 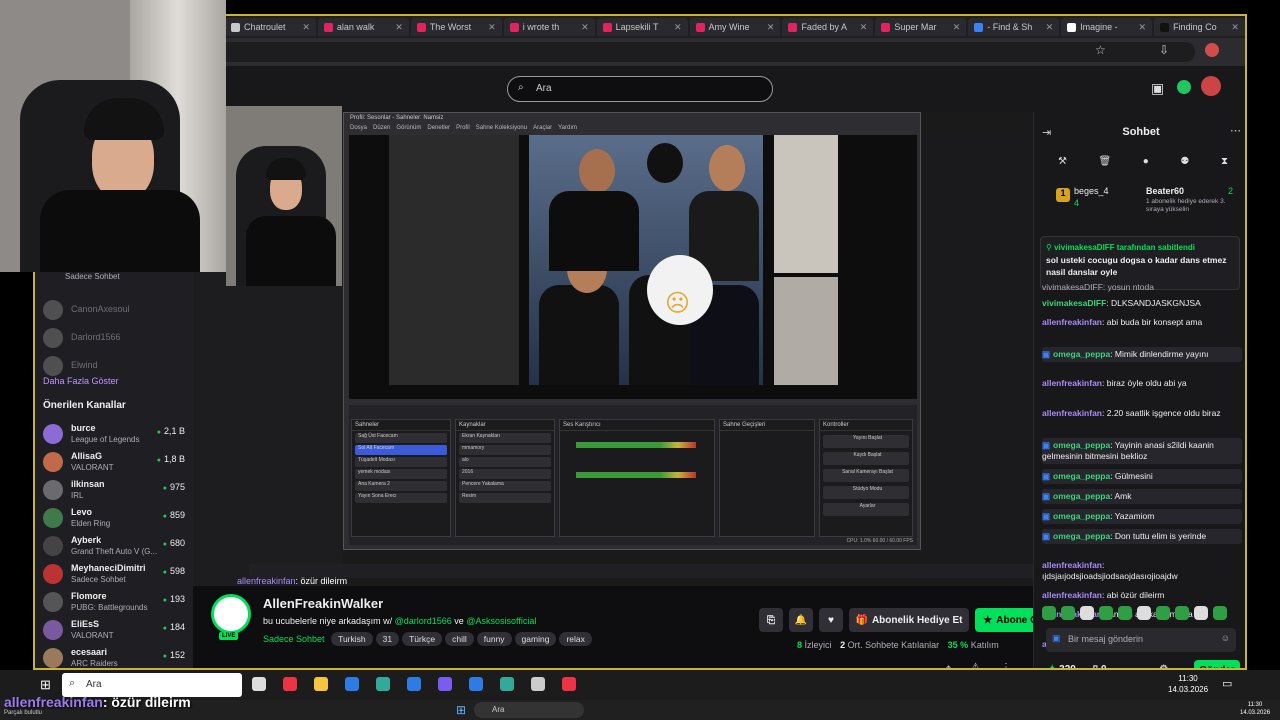 What do you see at coordinates (423, 621) in the screenshot?
I see `mention-darlord: @darlord1566` at bounding box center [423, 621].